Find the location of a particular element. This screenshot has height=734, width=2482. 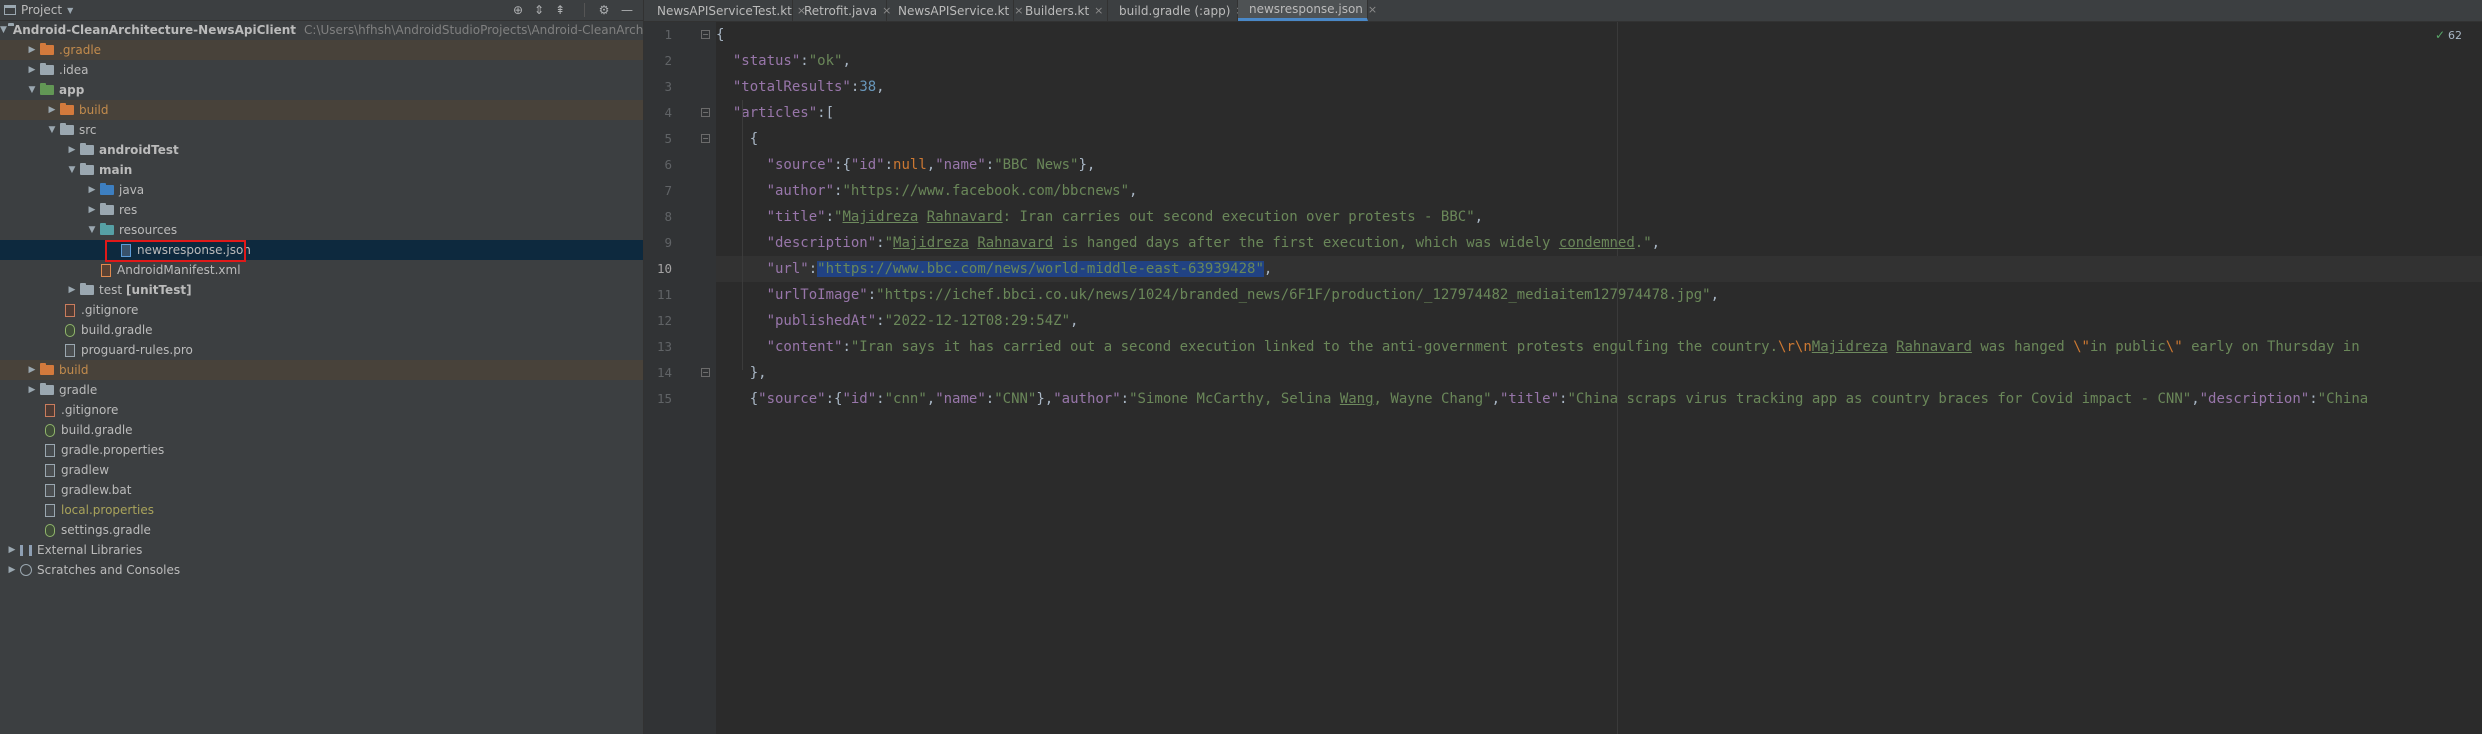

tree-item-scratches: ▶ Scratches and Consoles is located at coordinates (321, 570).